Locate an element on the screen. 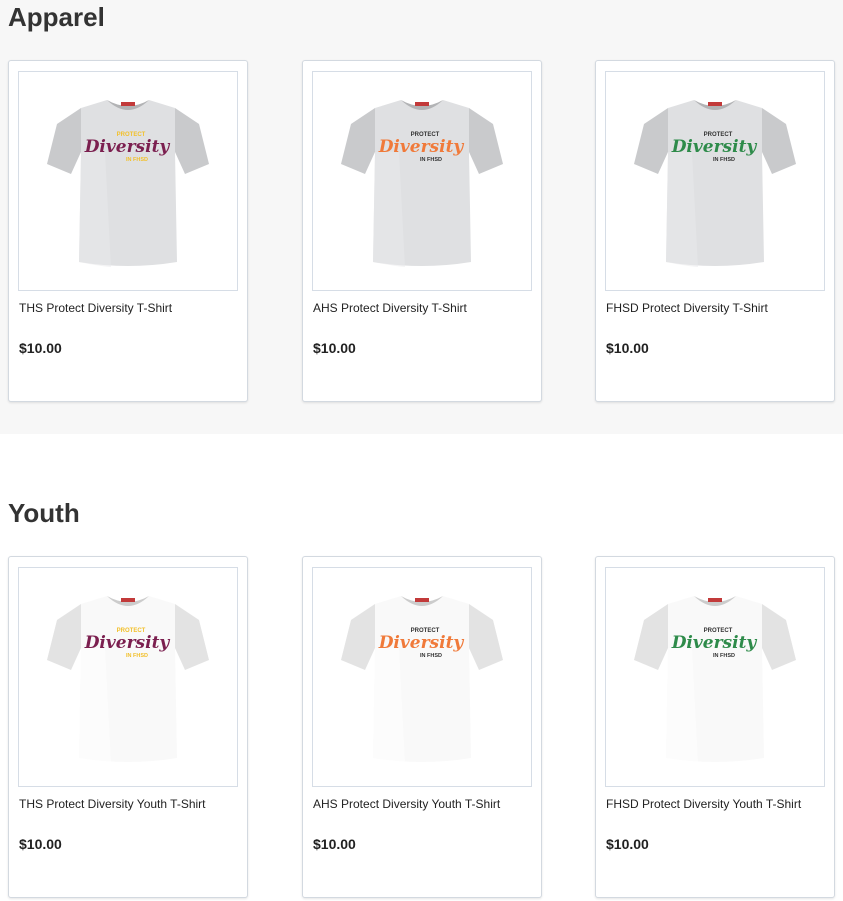 This screenshot has width=843, height=901. product-name: THS Protect Diversity Youth T-Shirt is located at coordinates (112, 804).